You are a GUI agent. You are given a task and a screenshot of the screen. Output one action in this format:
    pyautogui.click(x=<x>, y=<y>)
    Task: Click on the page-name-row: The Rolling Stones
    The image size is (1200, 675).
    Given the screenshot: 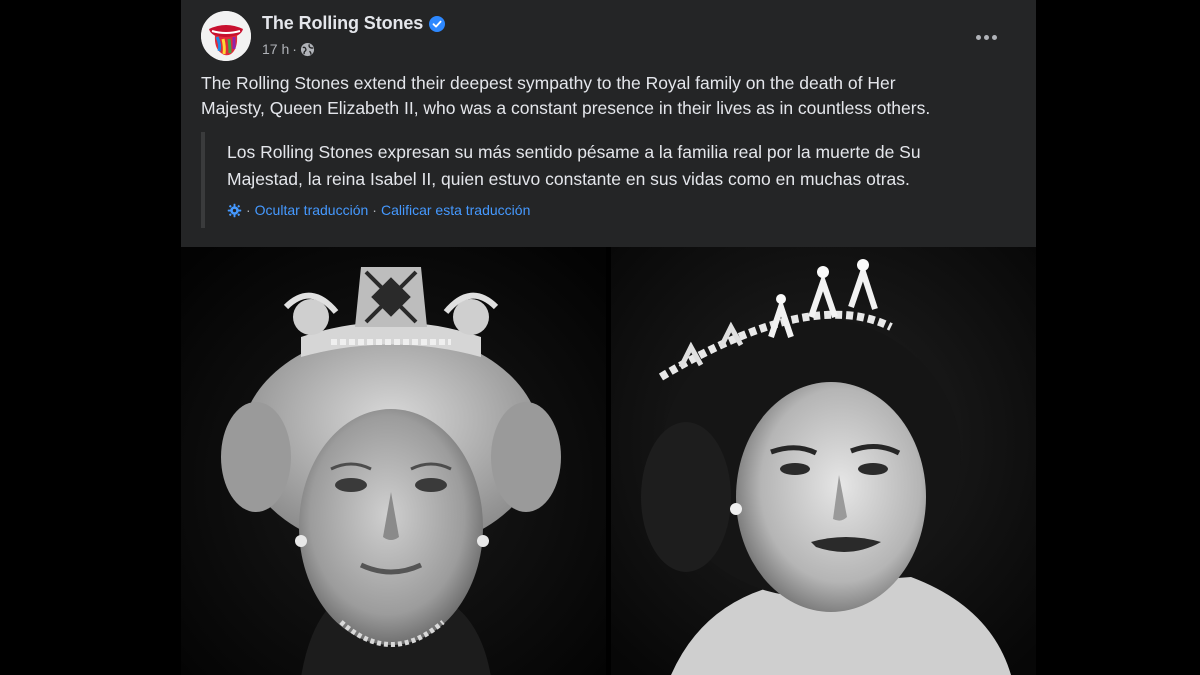 What is the action you would take?
    pyautogui.click(x=354, y=23)
    